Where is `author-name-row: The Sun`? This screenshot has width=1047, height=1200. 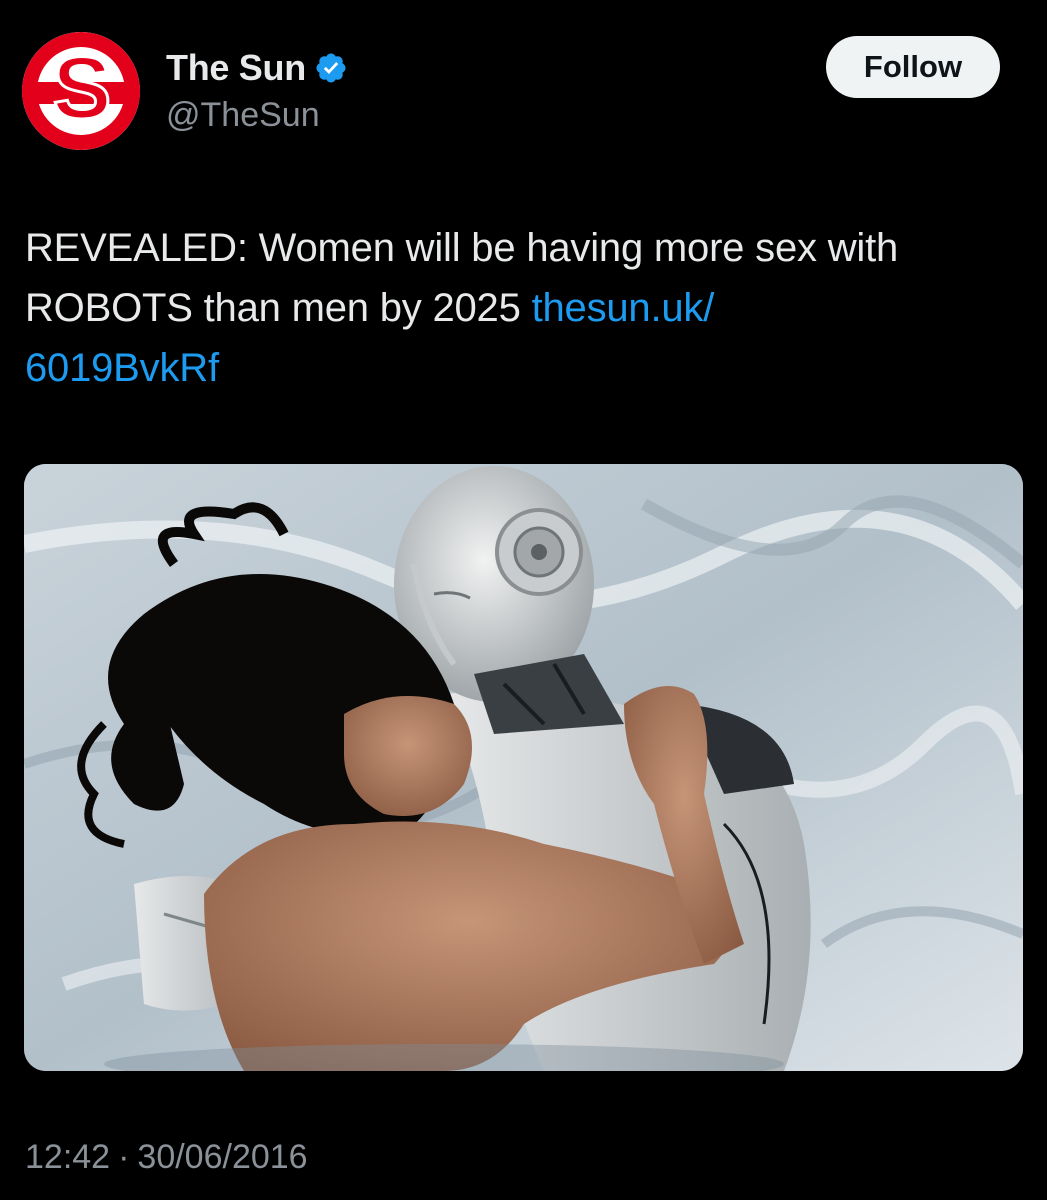 author-name-row: The Sun is located at coordinates (257, 68).